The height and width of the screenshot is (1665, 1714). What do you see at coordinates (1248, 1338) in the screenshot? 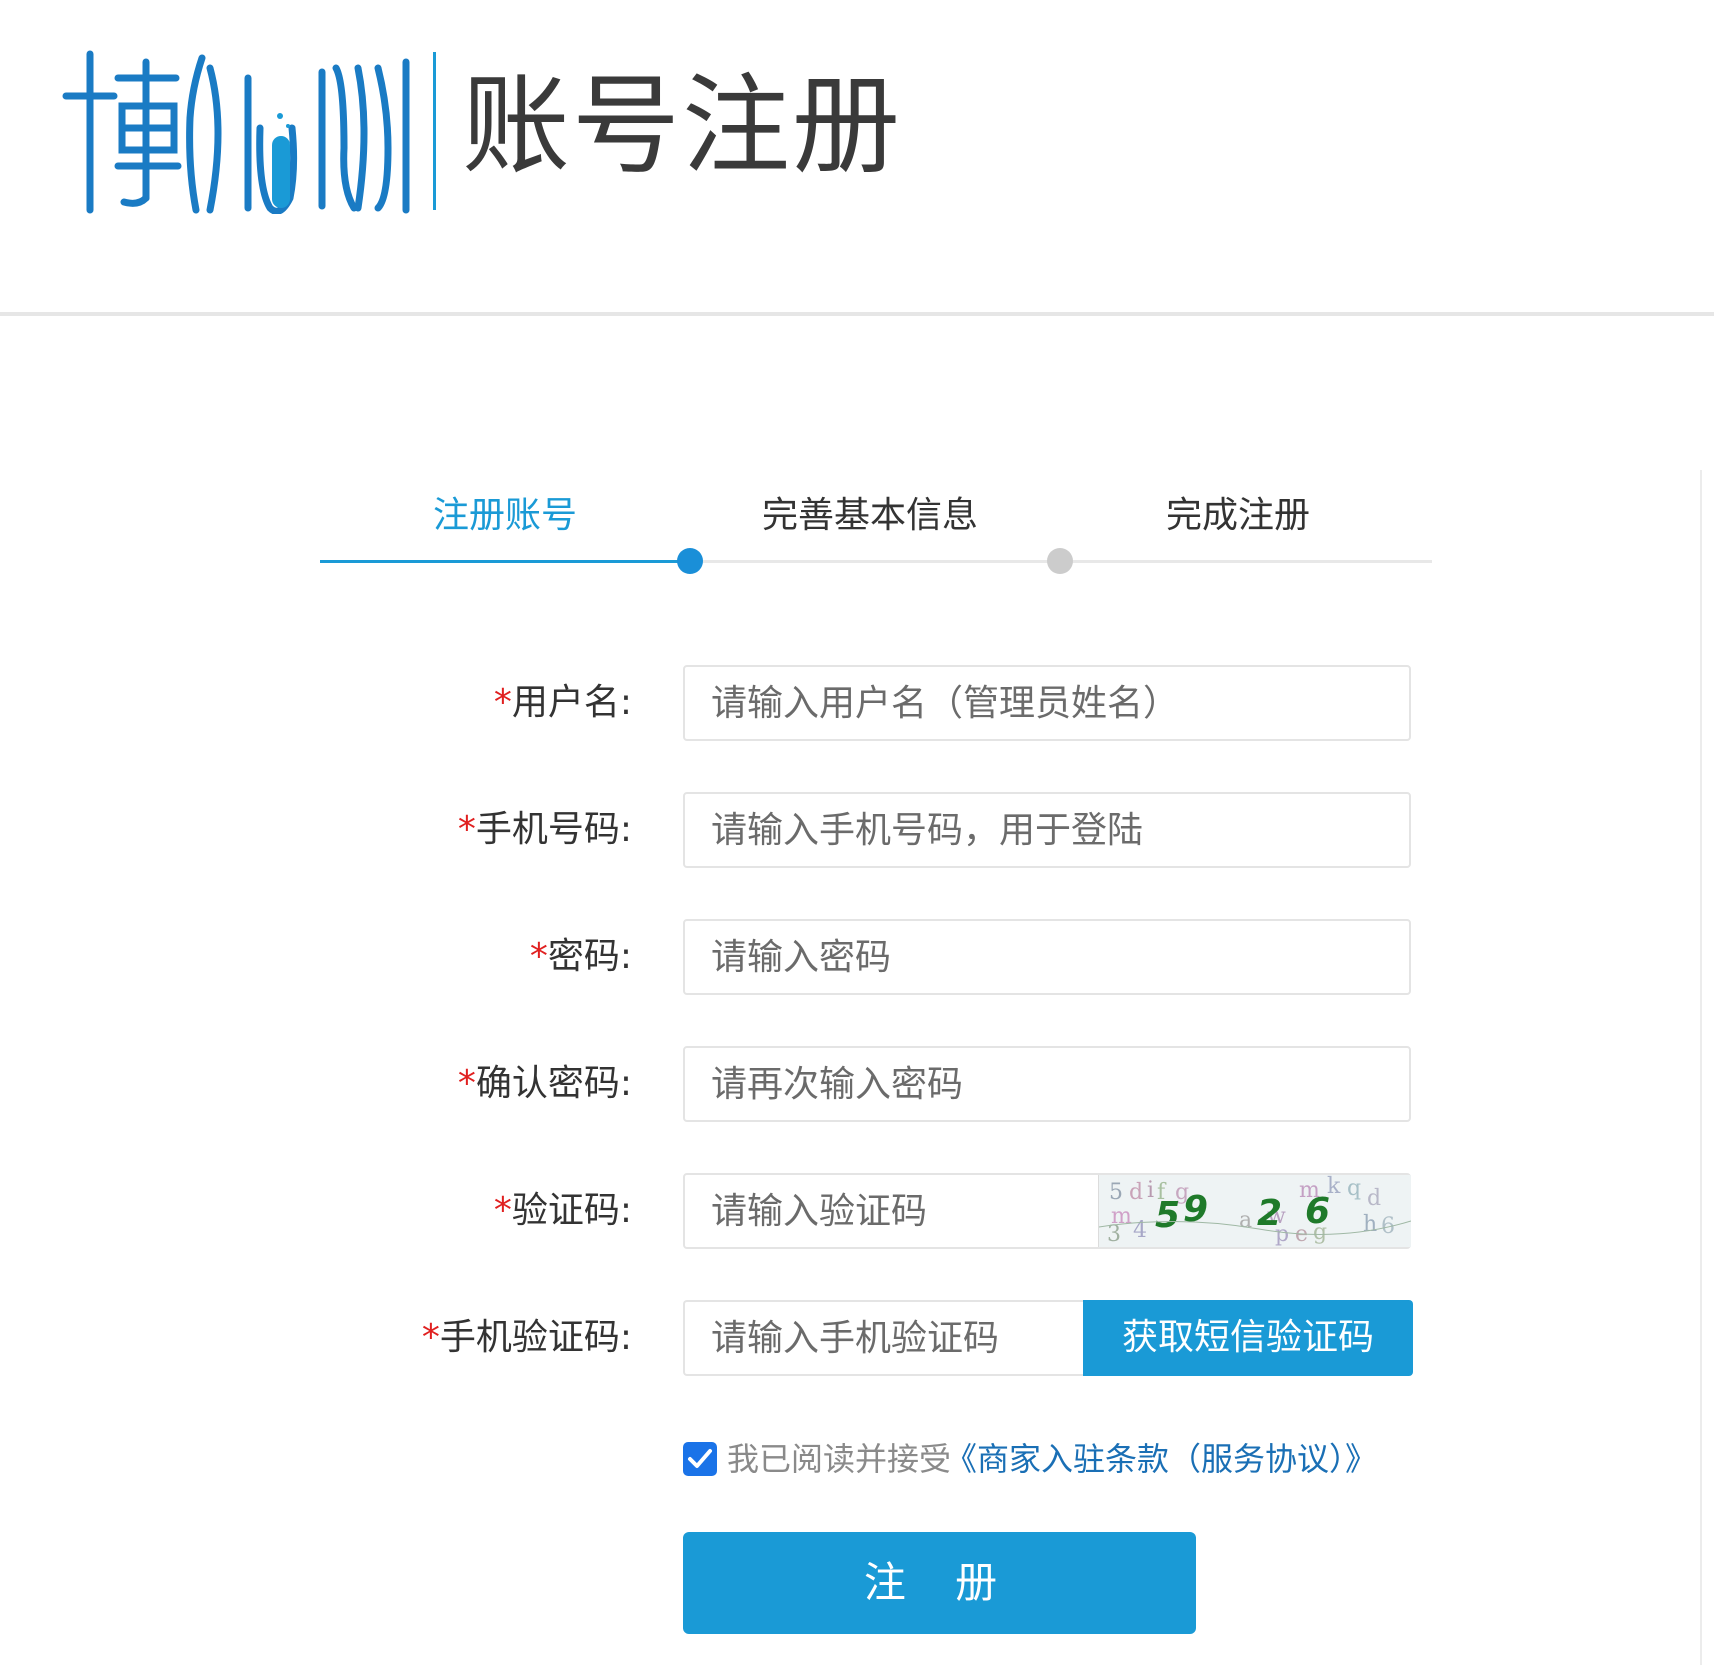
I see `get-sms-code-button: 获取短信验证码` at bounding box center [1248, 1338].